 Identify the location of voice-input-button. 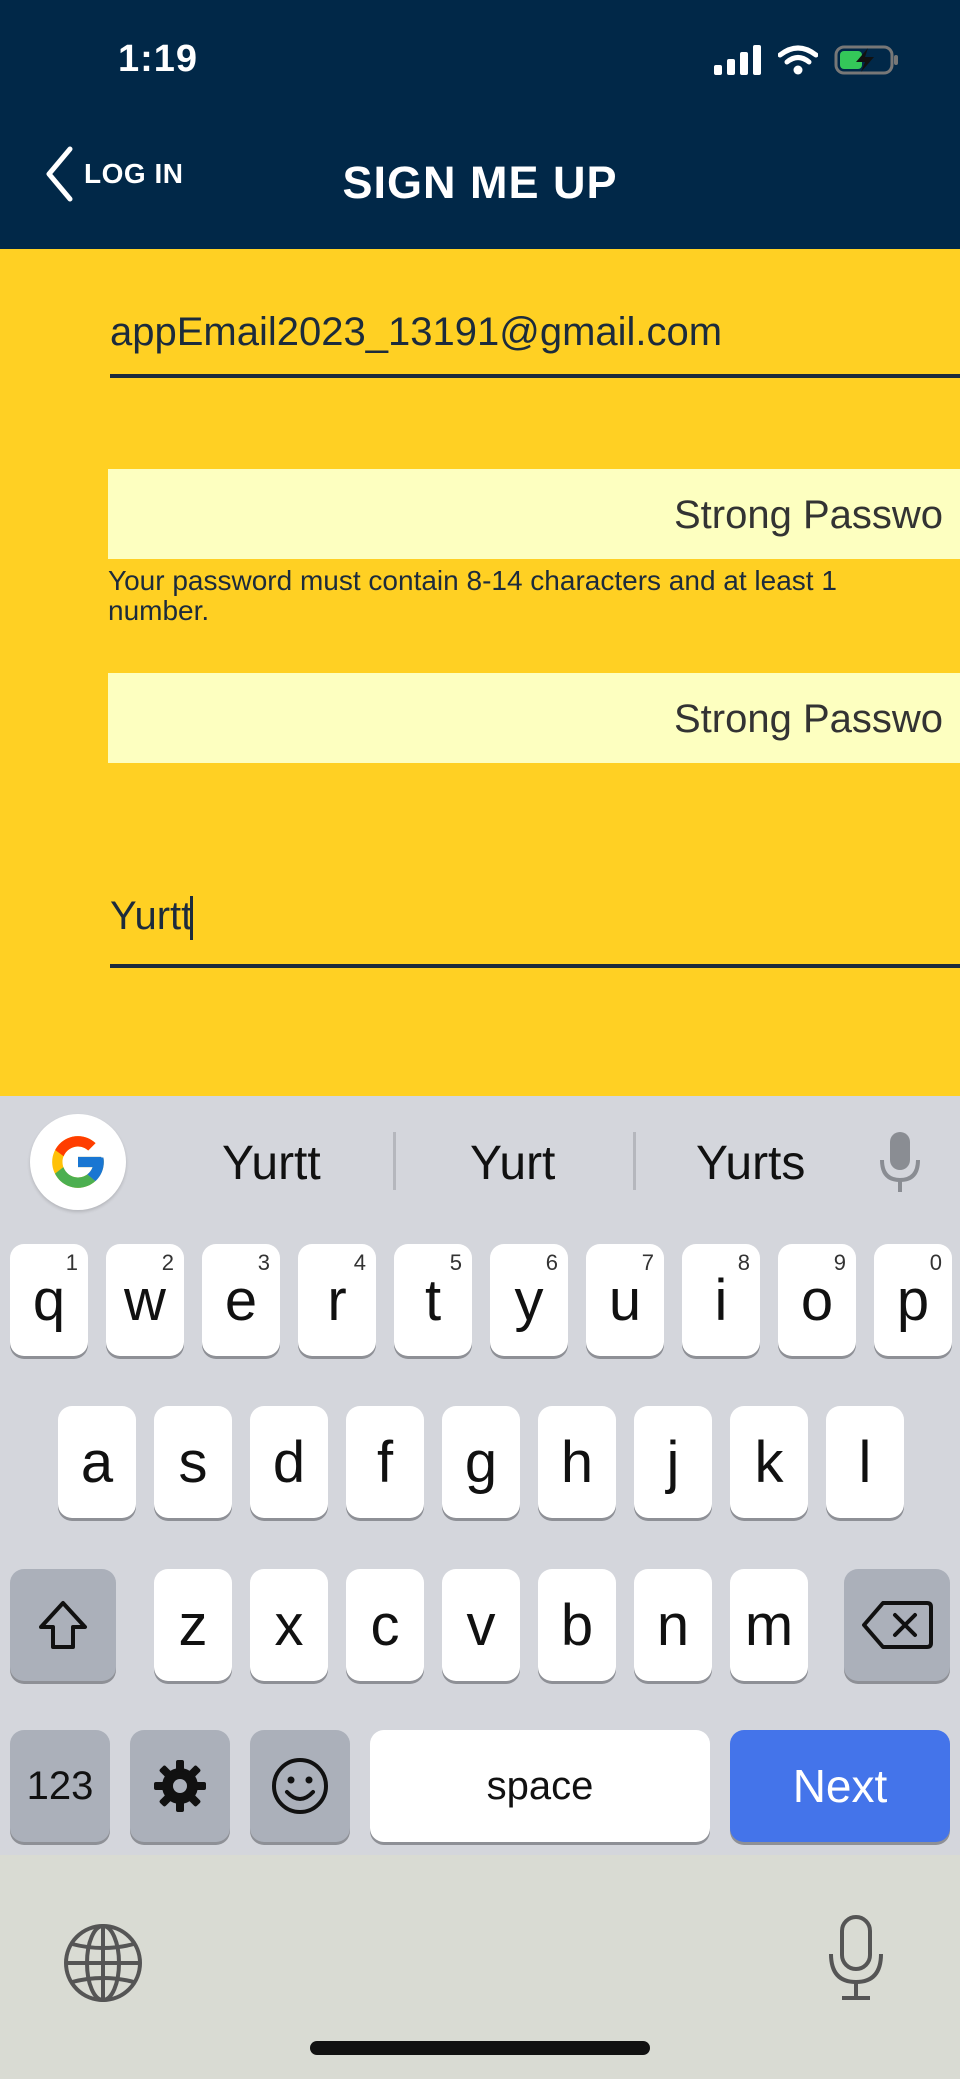
(900, 1164).